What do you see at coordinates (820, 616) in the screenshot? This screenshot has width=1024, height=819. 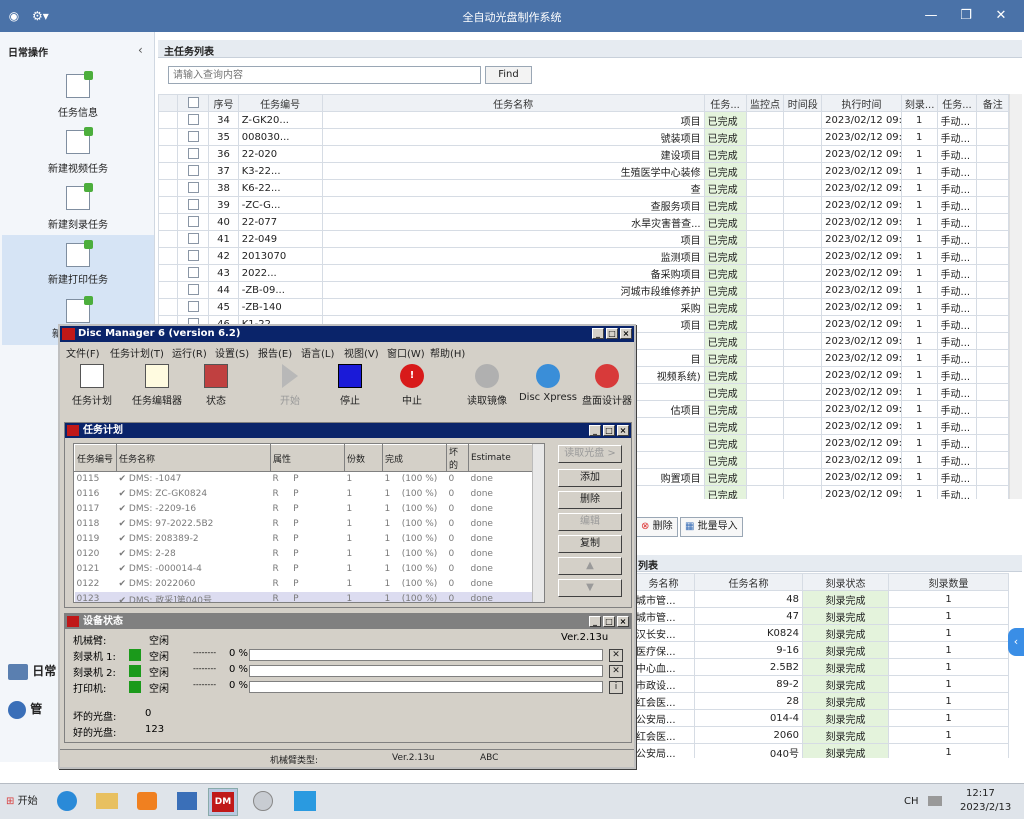 I see `table-row: 城市管... 47 刻录完成 1` at bounding box center [820, 616].